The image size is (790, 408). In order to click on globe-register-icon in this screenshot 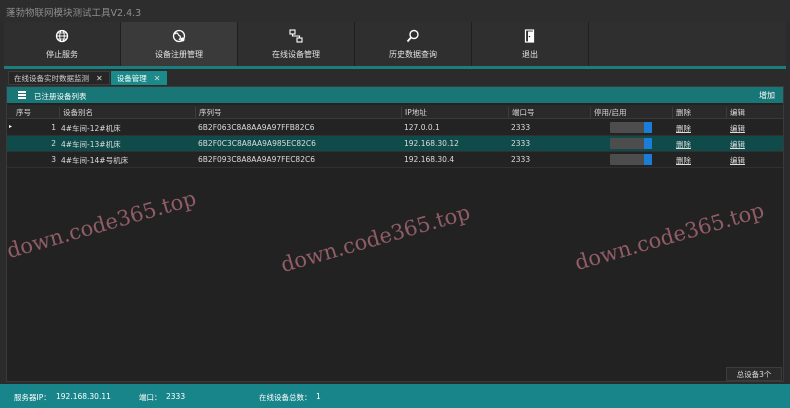, I will do `click(179, 35)`.